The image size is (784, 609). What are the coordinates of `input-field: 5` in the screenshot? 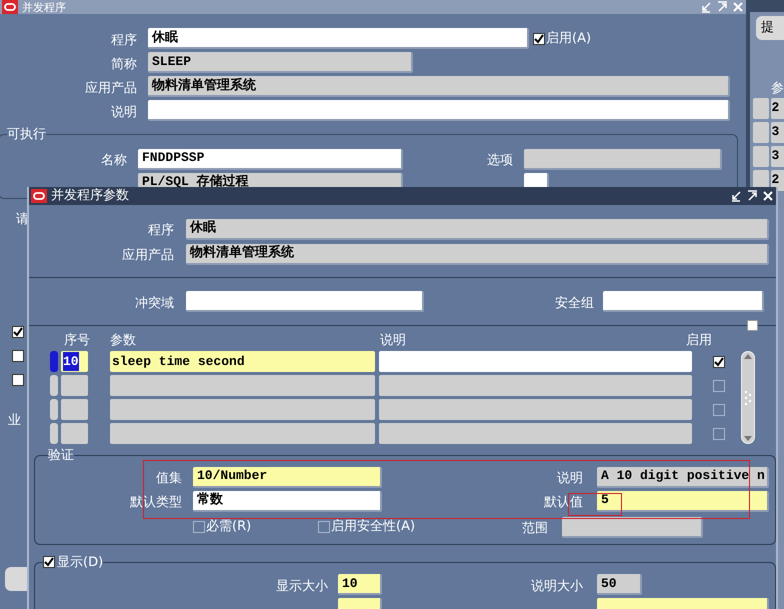 It's located at (683, 501).